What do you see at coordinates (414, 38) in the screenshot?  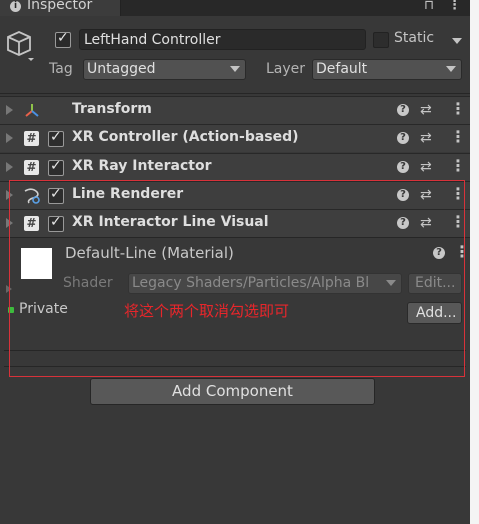 I see `static-label: Static` at bounding box center [414, 38].